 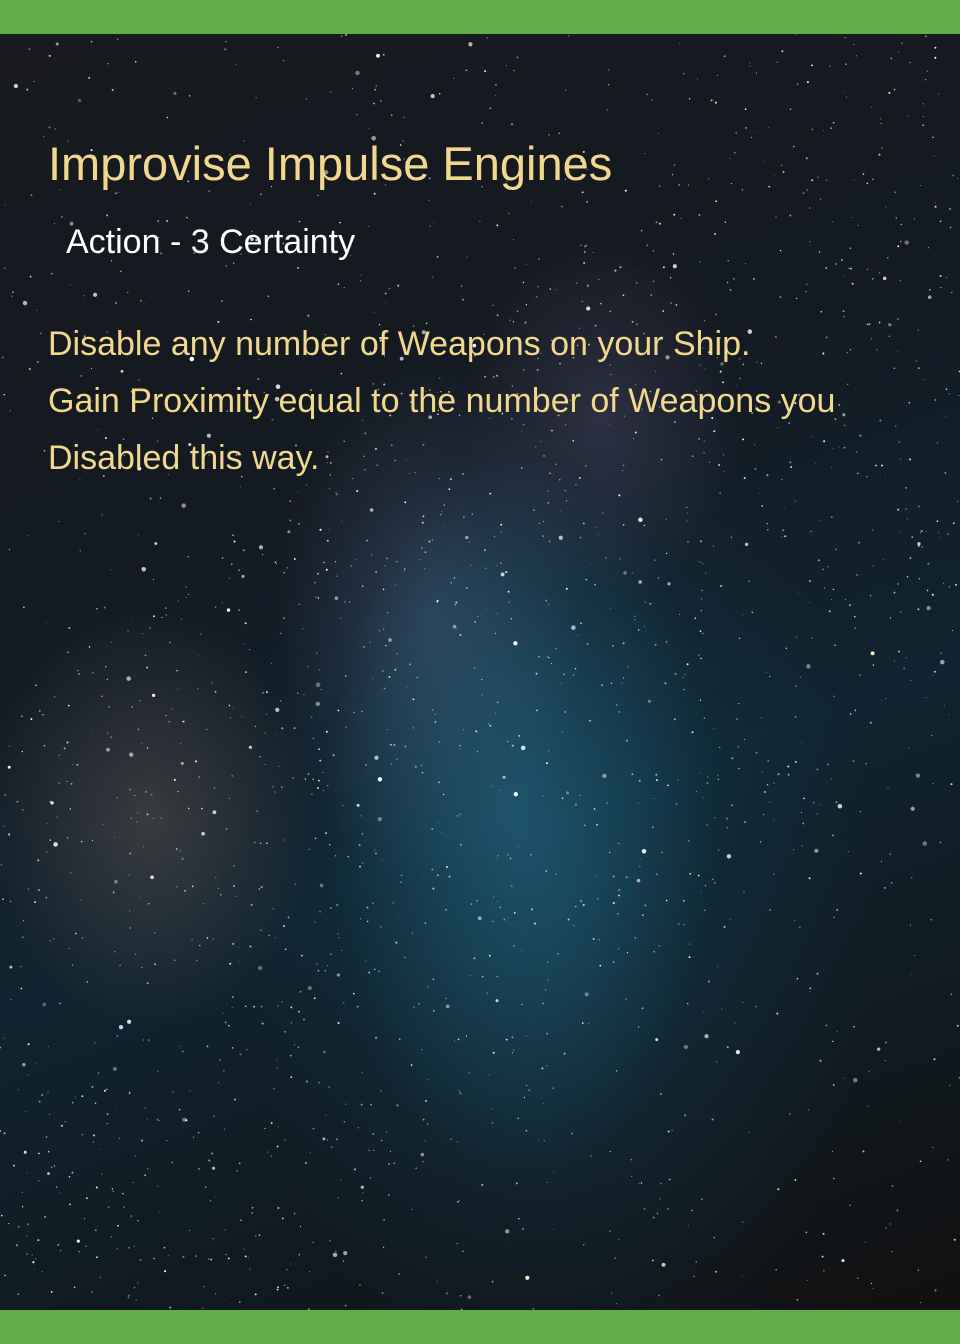 I want to click on card-title: Improvise Impulse Engines, so click(x=330, y=163).